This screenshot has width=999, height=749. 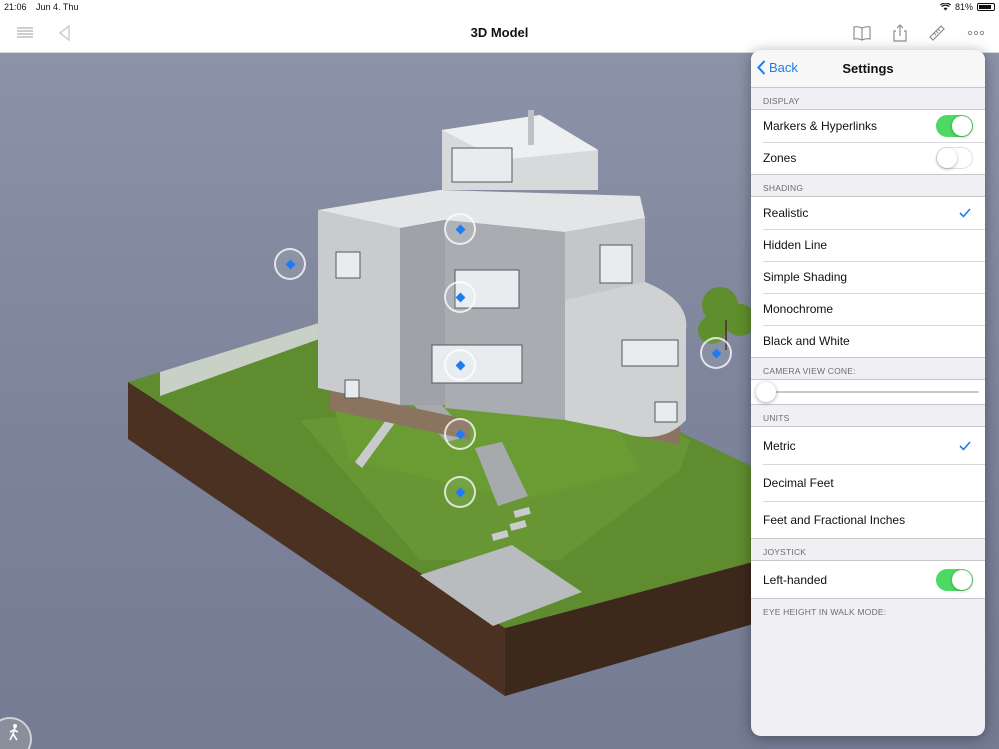 I want to click on section-camera-label: CAMERA VIEW CONE:, so click(x=809, y=371).